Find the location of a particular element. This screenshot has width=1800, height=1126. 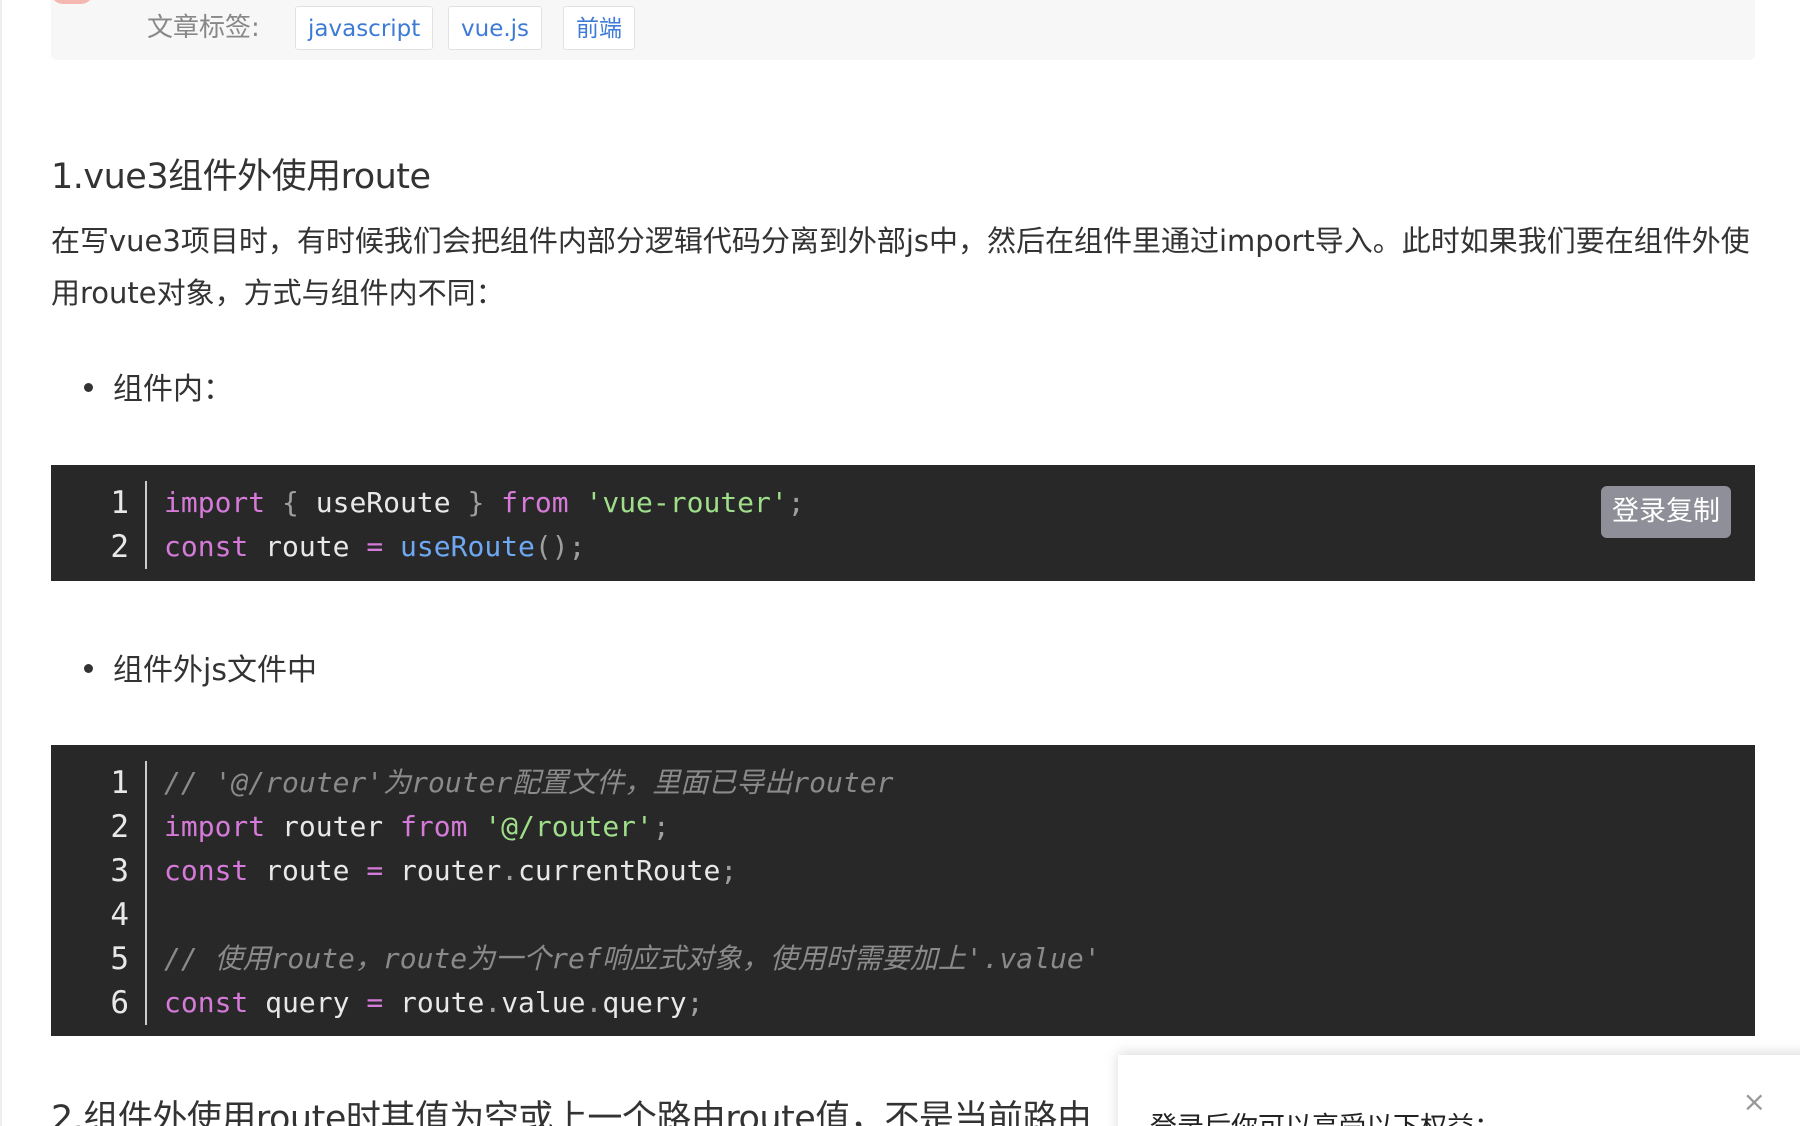

code-line: 6 const query = route.value.query; is located at coordinates (903, 1003).